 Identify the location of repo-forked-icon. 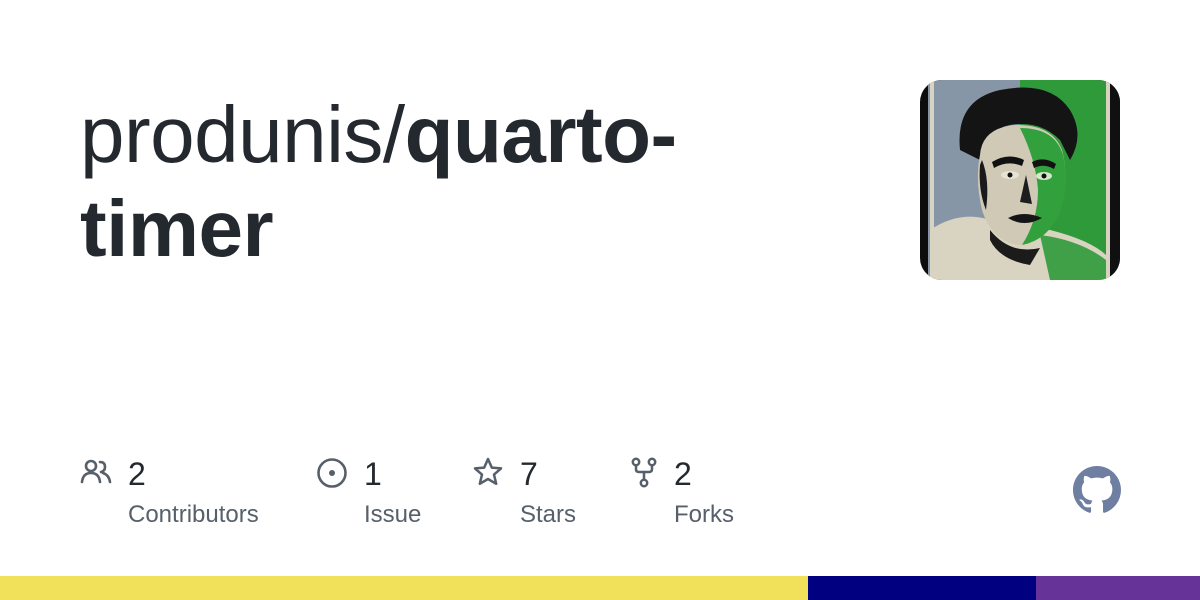
(644, 474).